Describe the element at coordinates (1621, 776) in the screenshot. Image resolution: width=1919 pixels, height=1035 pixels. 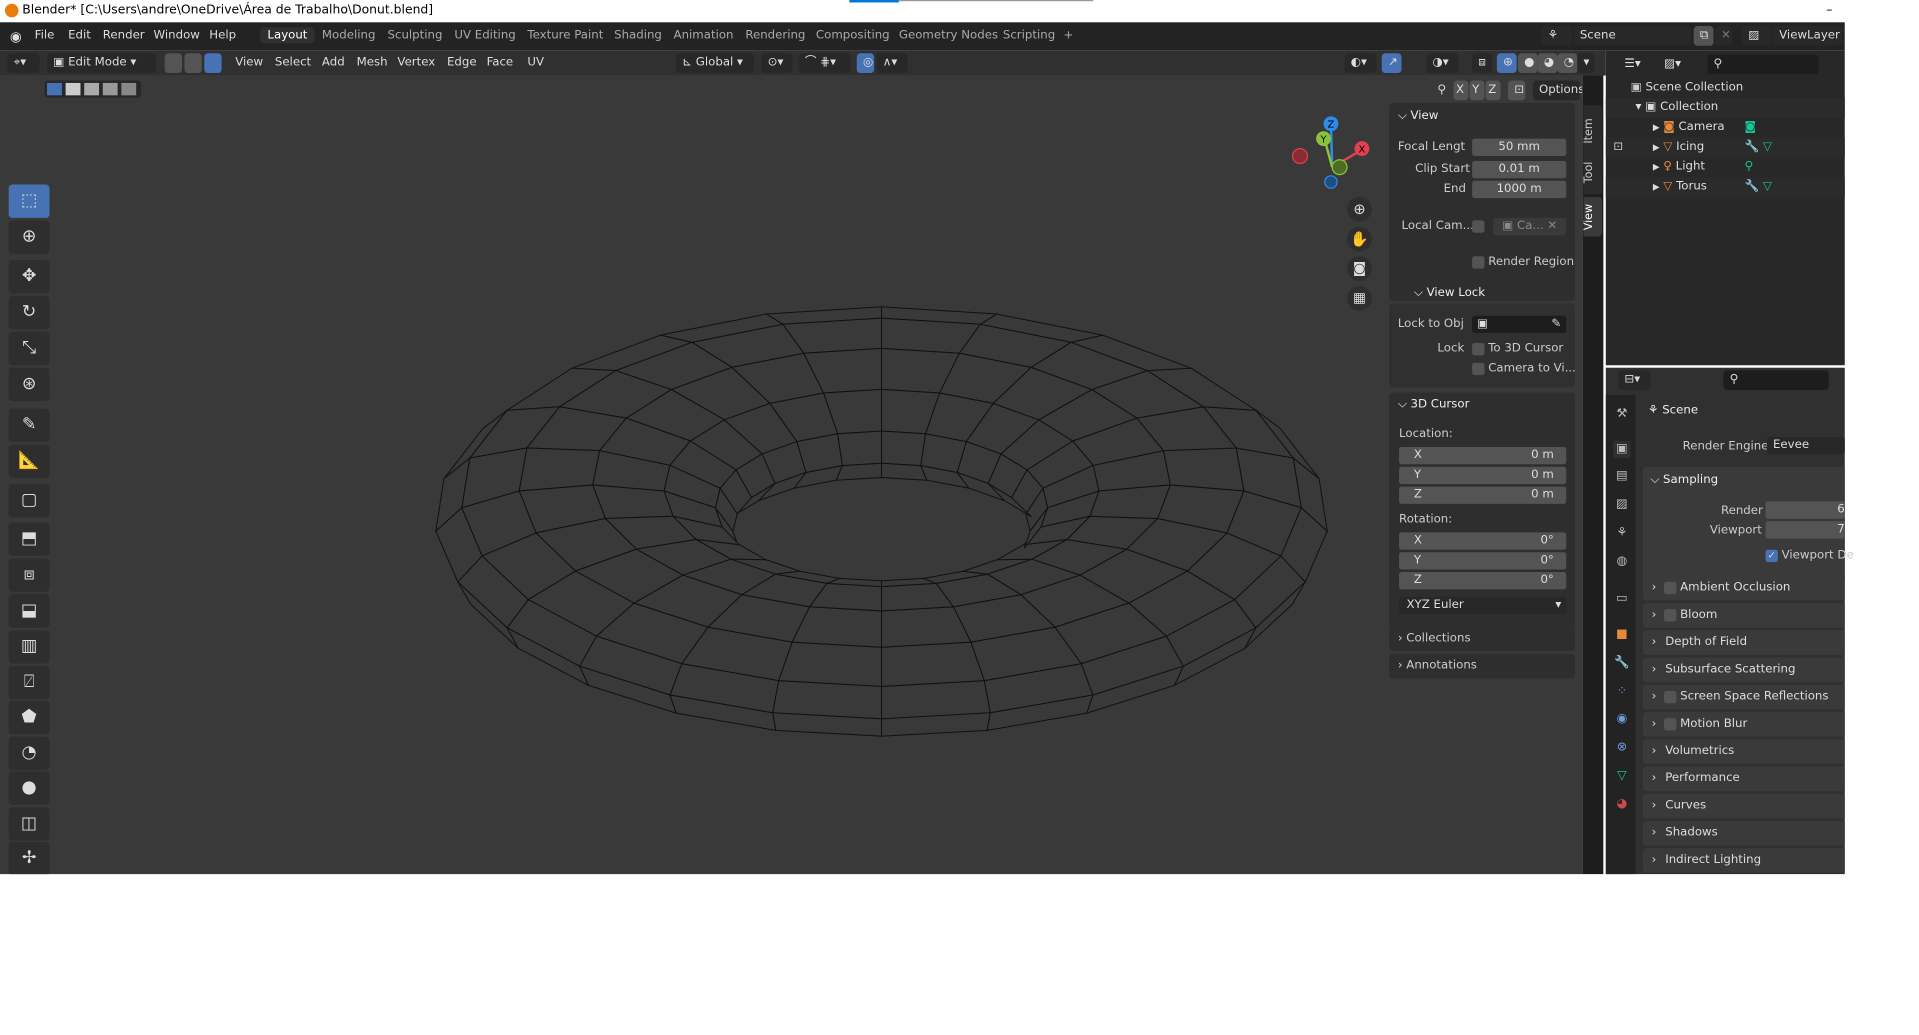
I see `properties-tab-data-icon: ▽` at that location.